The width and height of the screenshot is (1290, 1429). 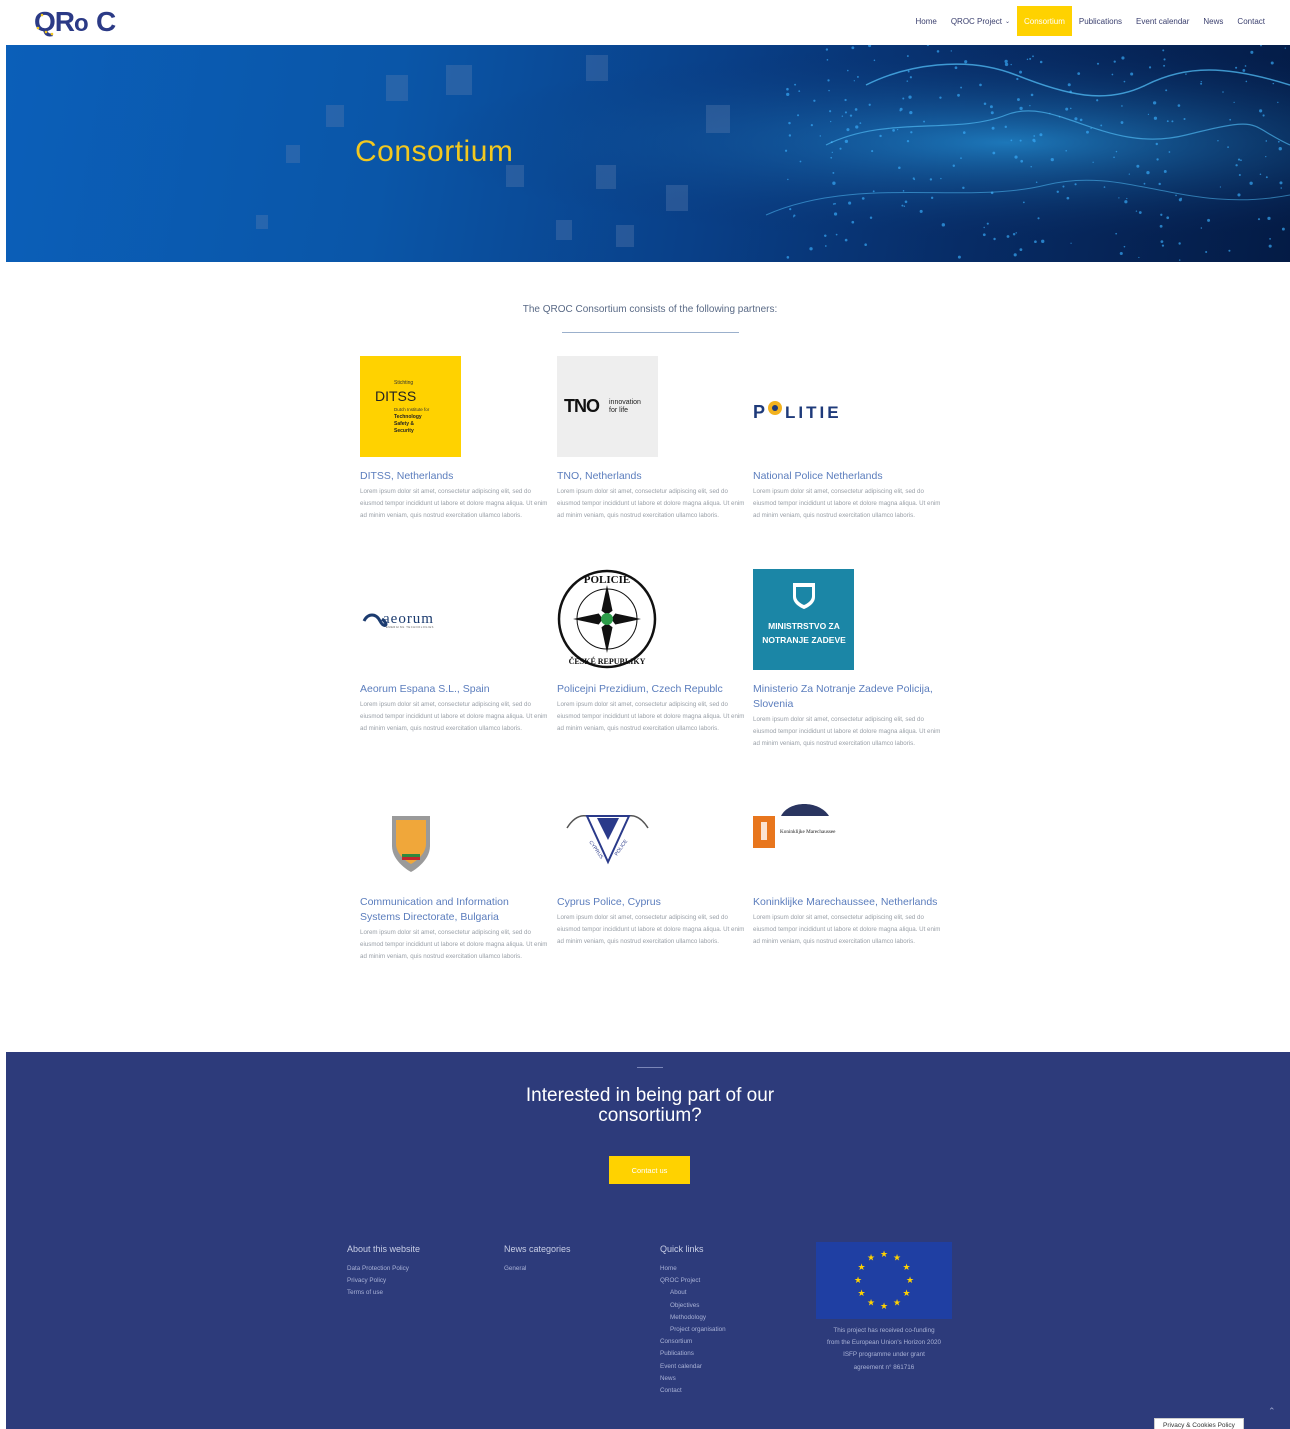 I want to click on svg-text: QR, so click(x=54, y=21).